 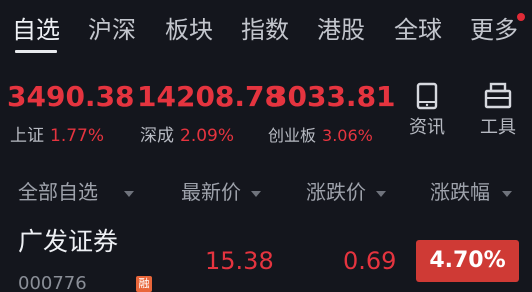 I want to click on tab-more: 更多, so click(x=494, y=30).